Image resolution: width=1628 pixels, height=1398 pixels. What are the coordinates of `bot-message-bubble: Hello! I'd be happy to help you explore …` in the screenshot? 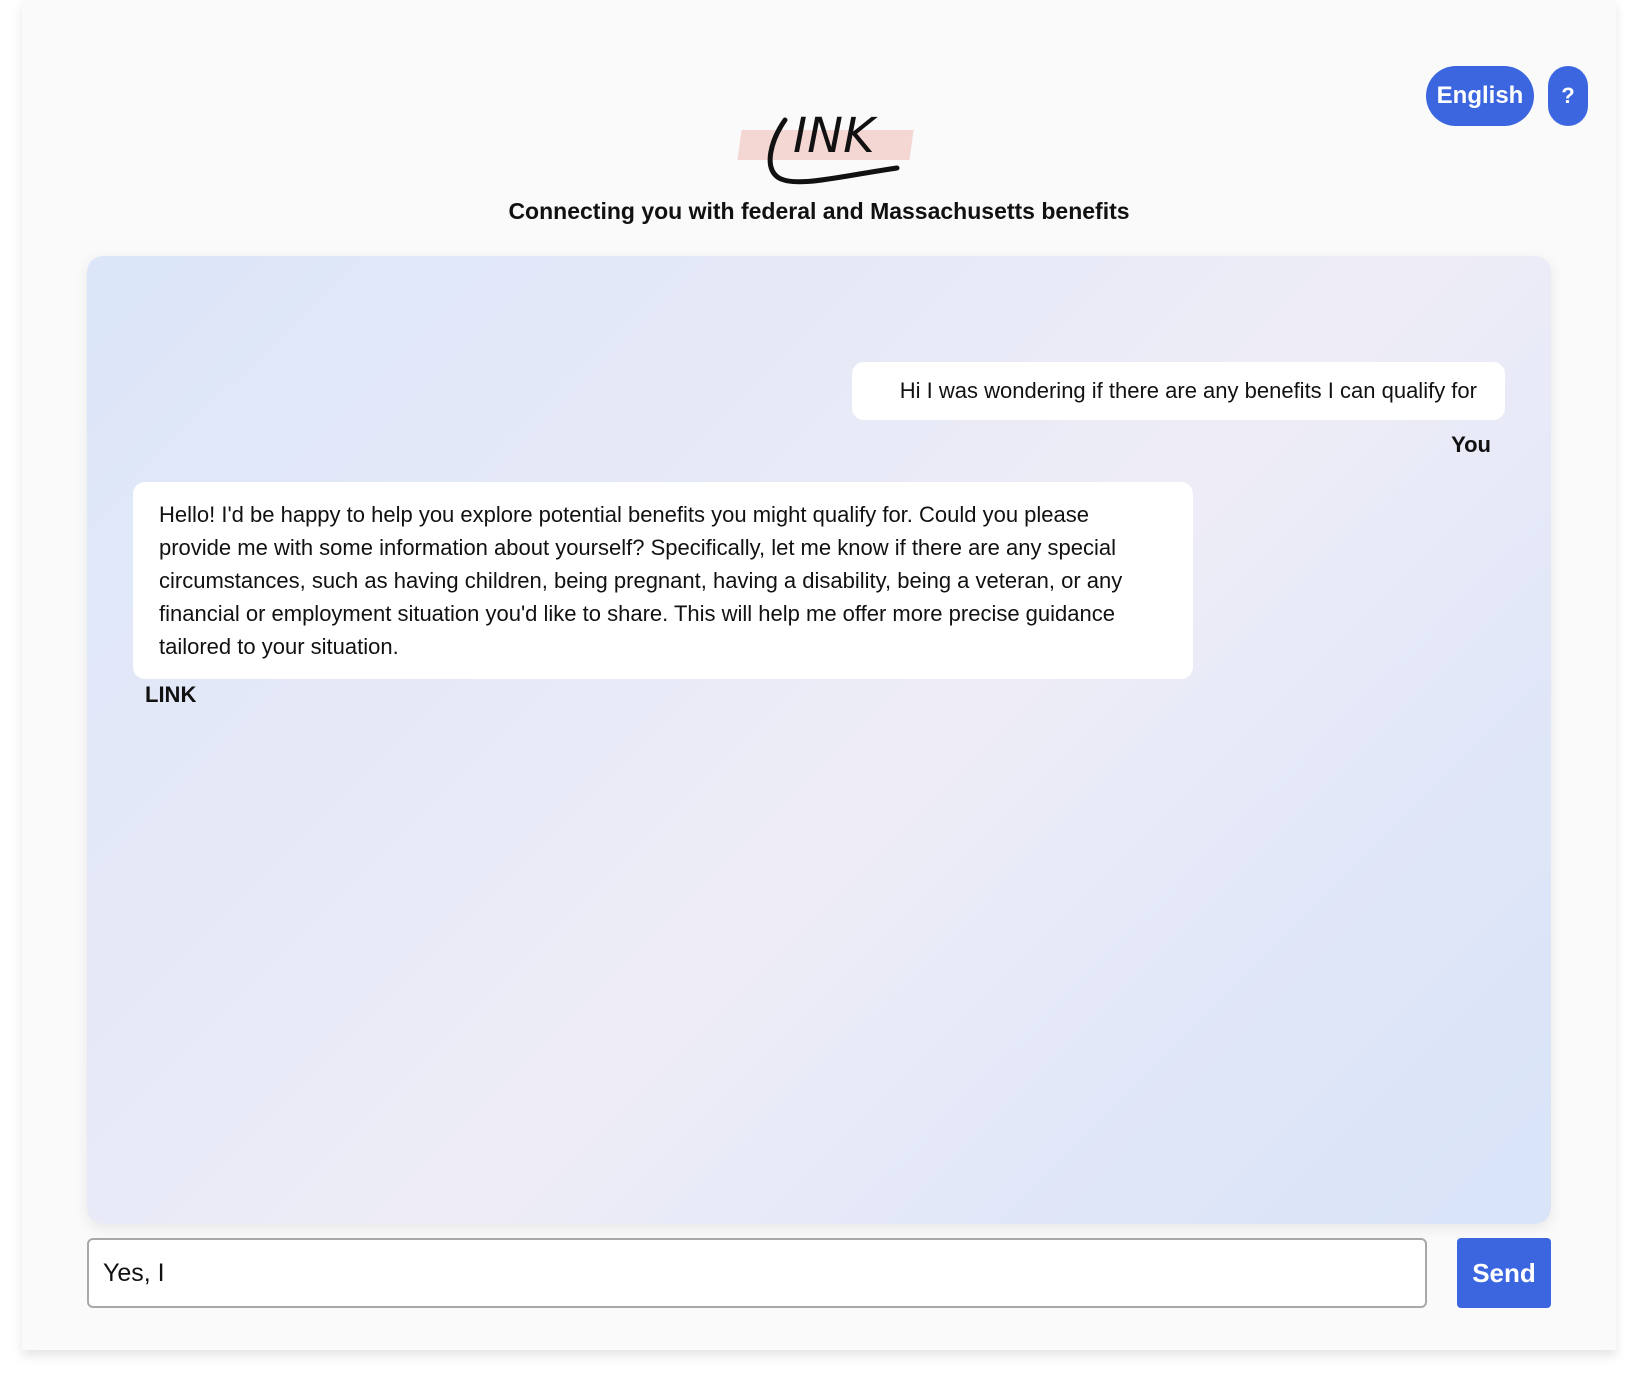 It's located at (663, 580).